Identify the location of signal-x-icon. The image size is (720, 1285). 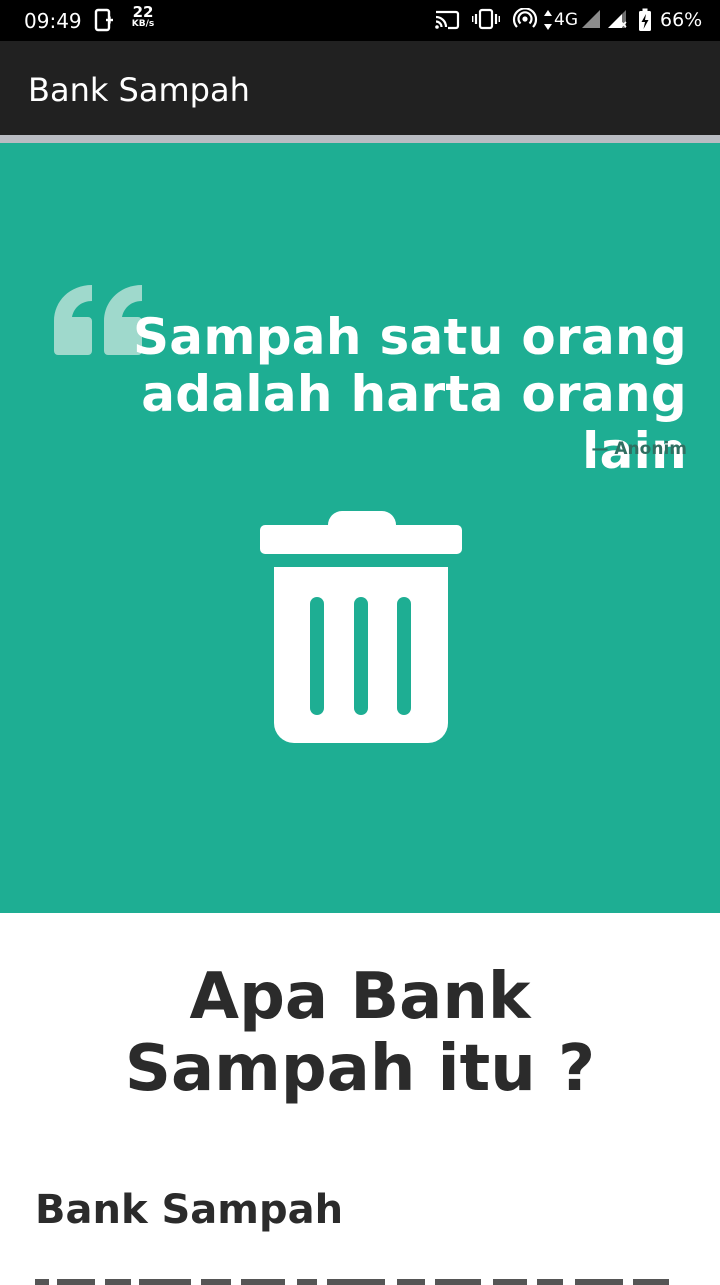
(617, 19).